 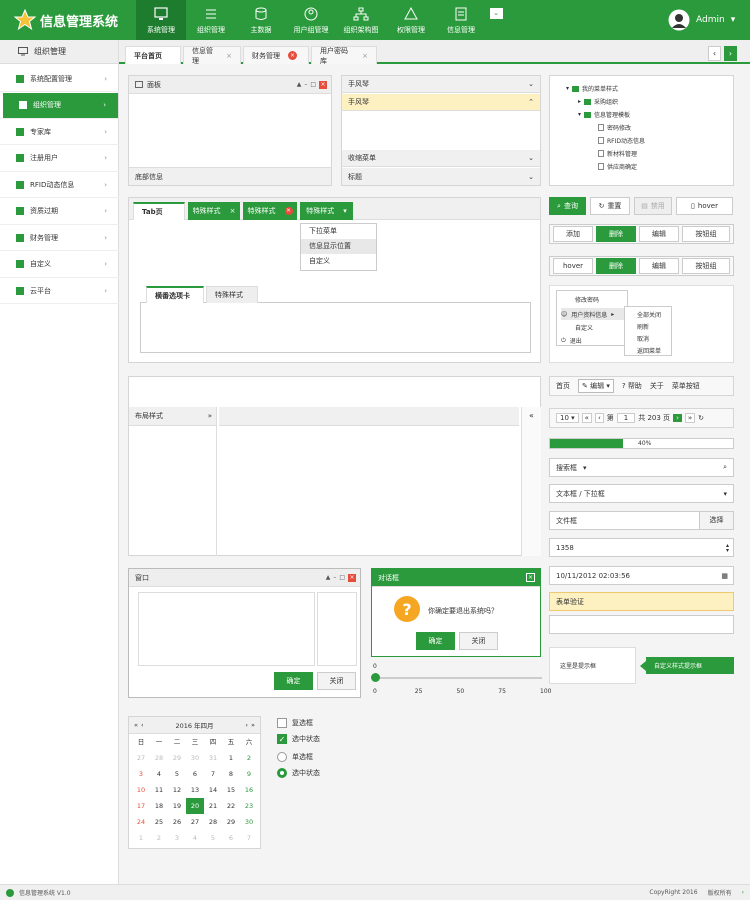 I want to click on toolbar-help: ? 帮助, so click(x=632, y=386).